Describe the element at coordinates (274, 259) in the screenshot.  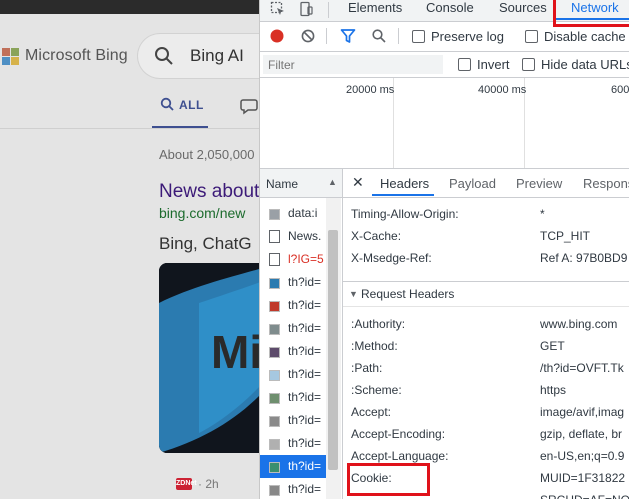
I see `document-icon` at that location.